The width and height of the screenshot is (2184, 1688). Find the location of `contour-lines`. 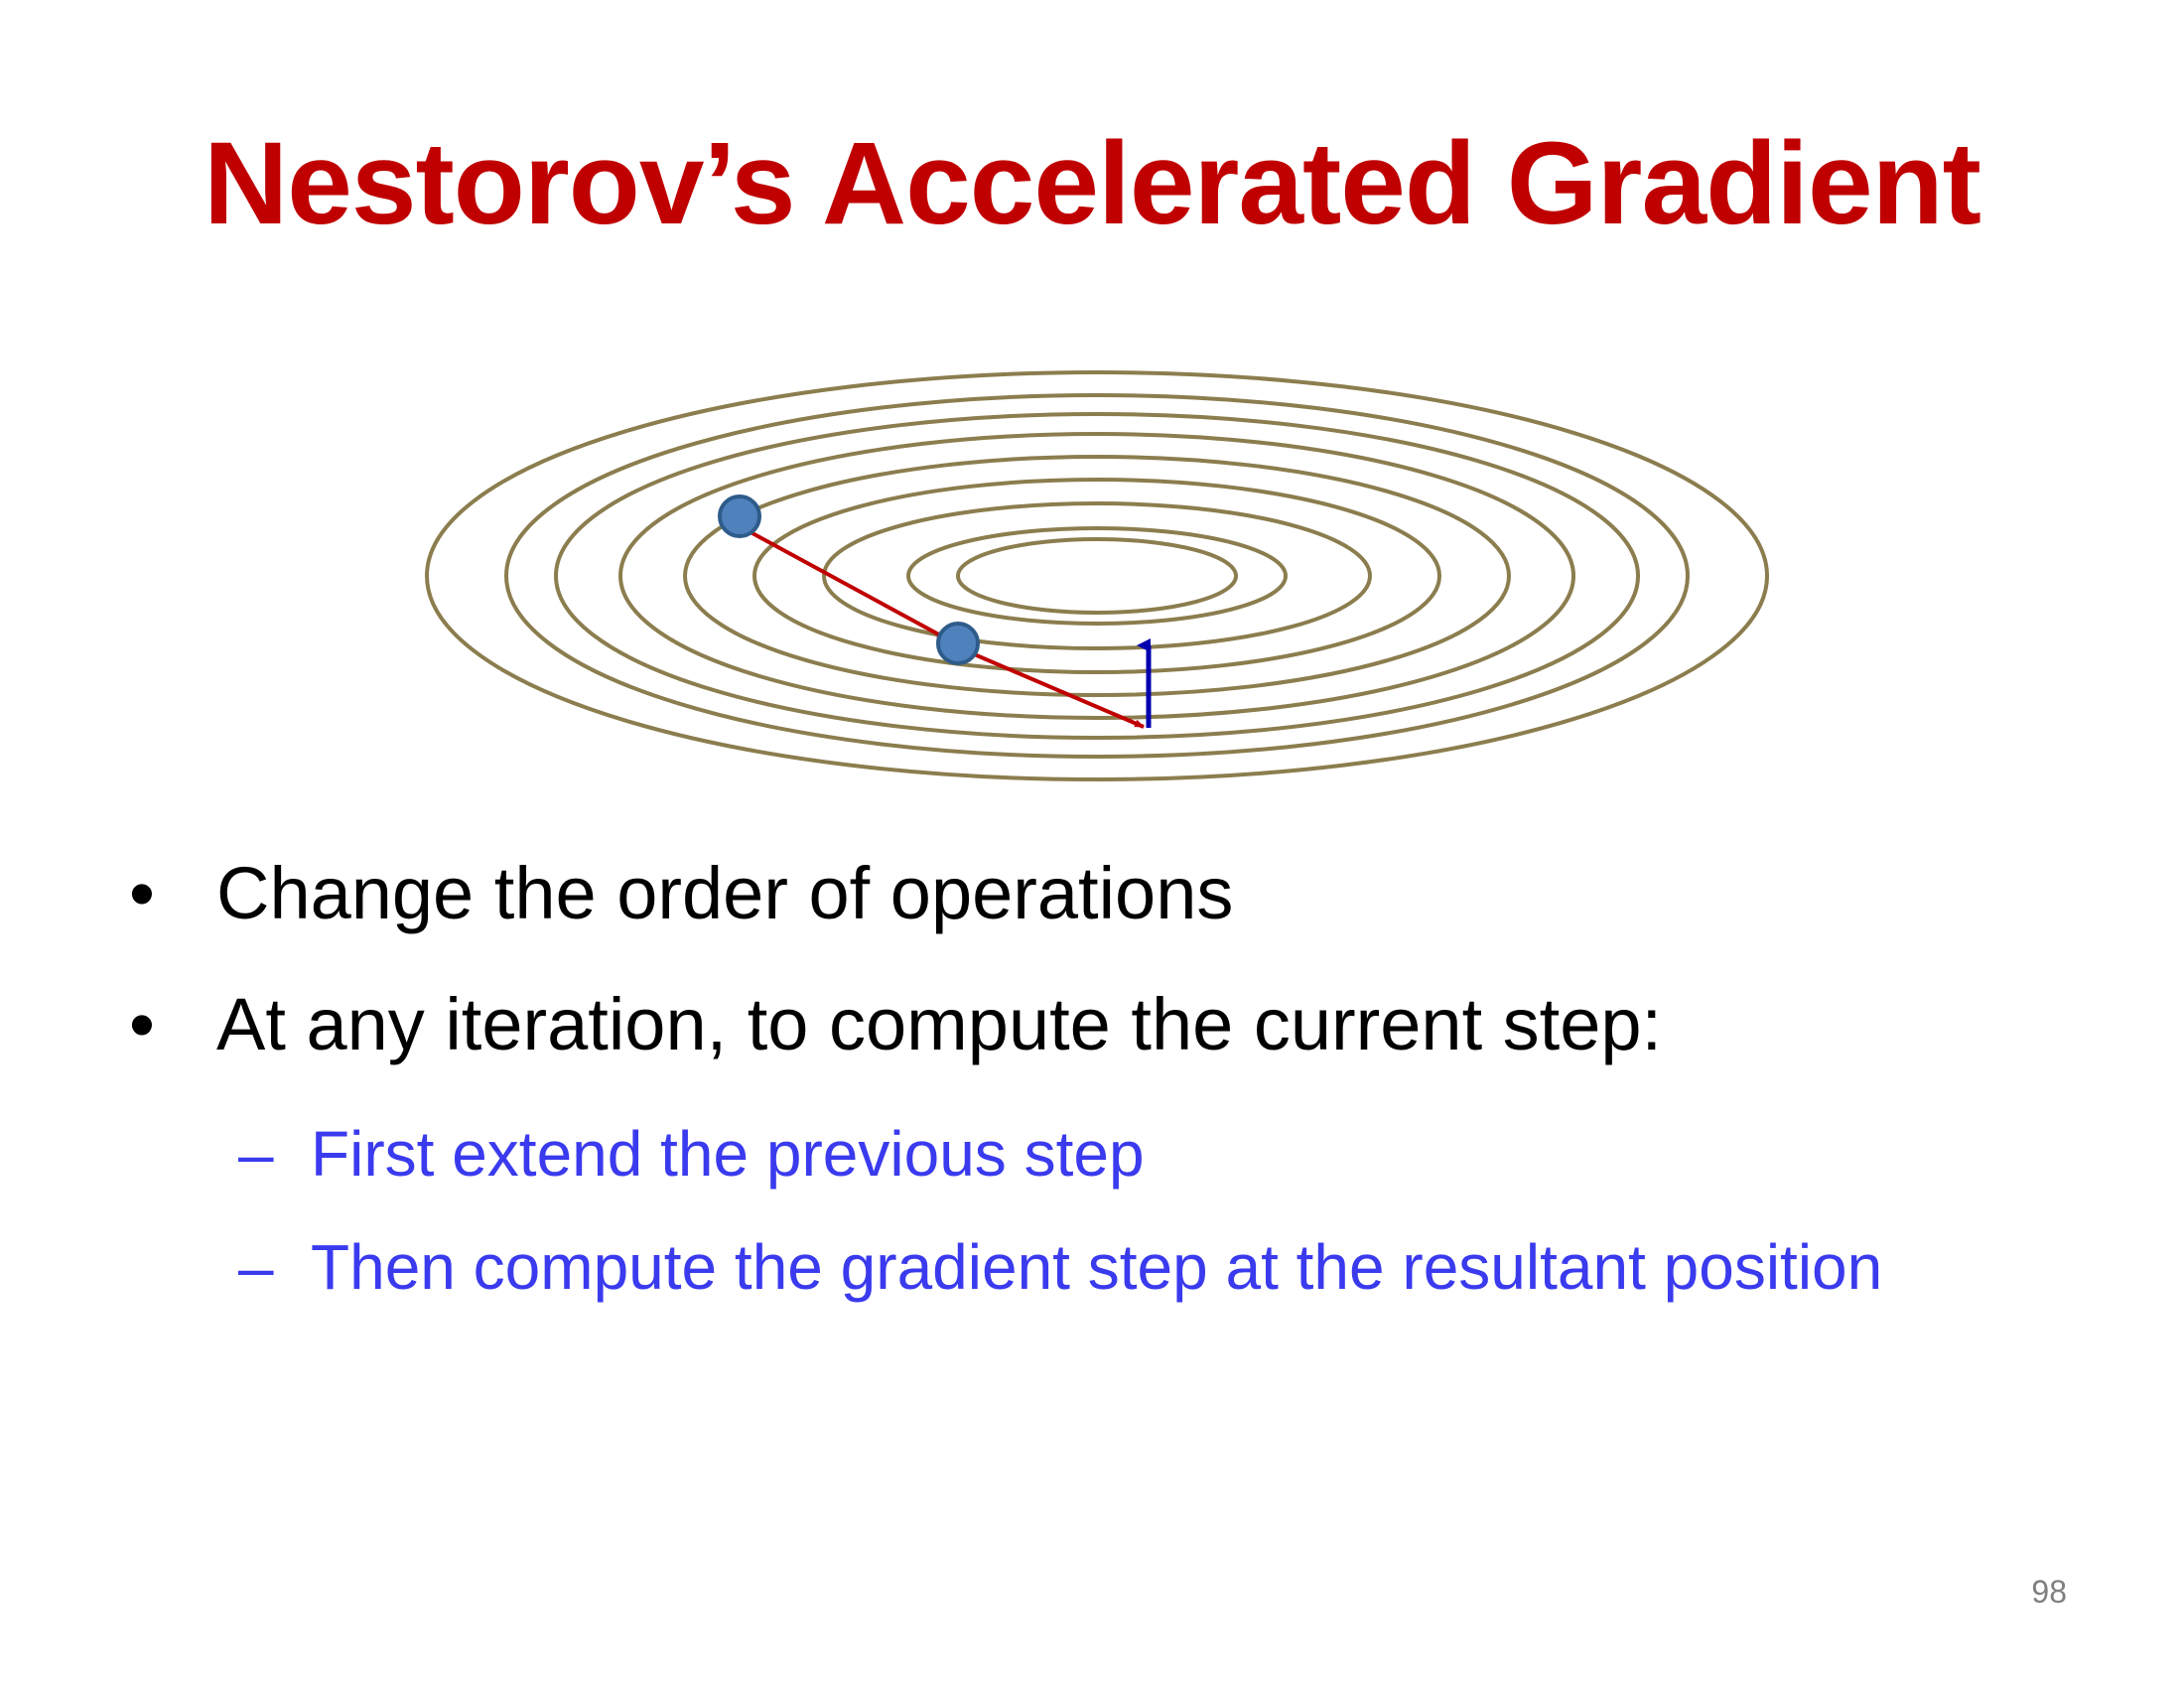

contour-lines is located at coordinates (1097, 575).